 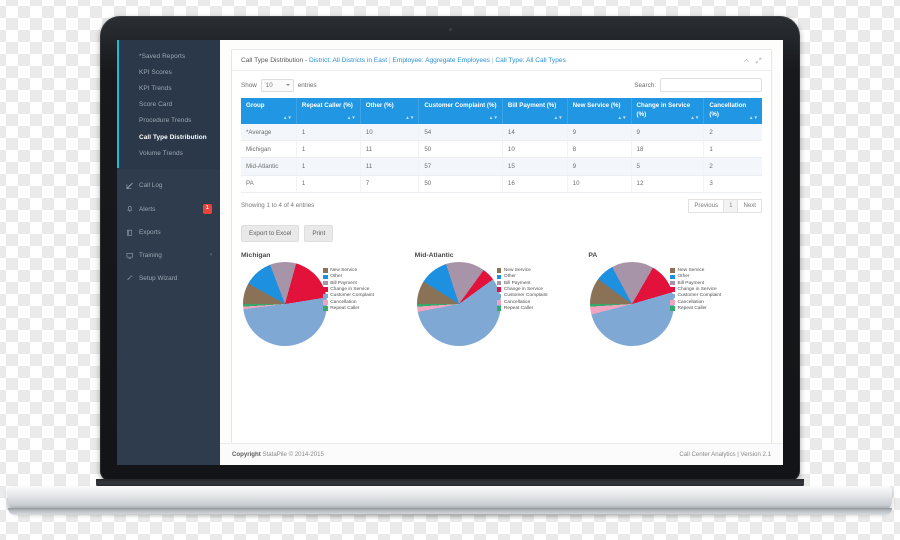 What do you see at coordinates (599, 149) in the screenshot?
I see `cell-new-service: 8` at bounding box center [599, 149].